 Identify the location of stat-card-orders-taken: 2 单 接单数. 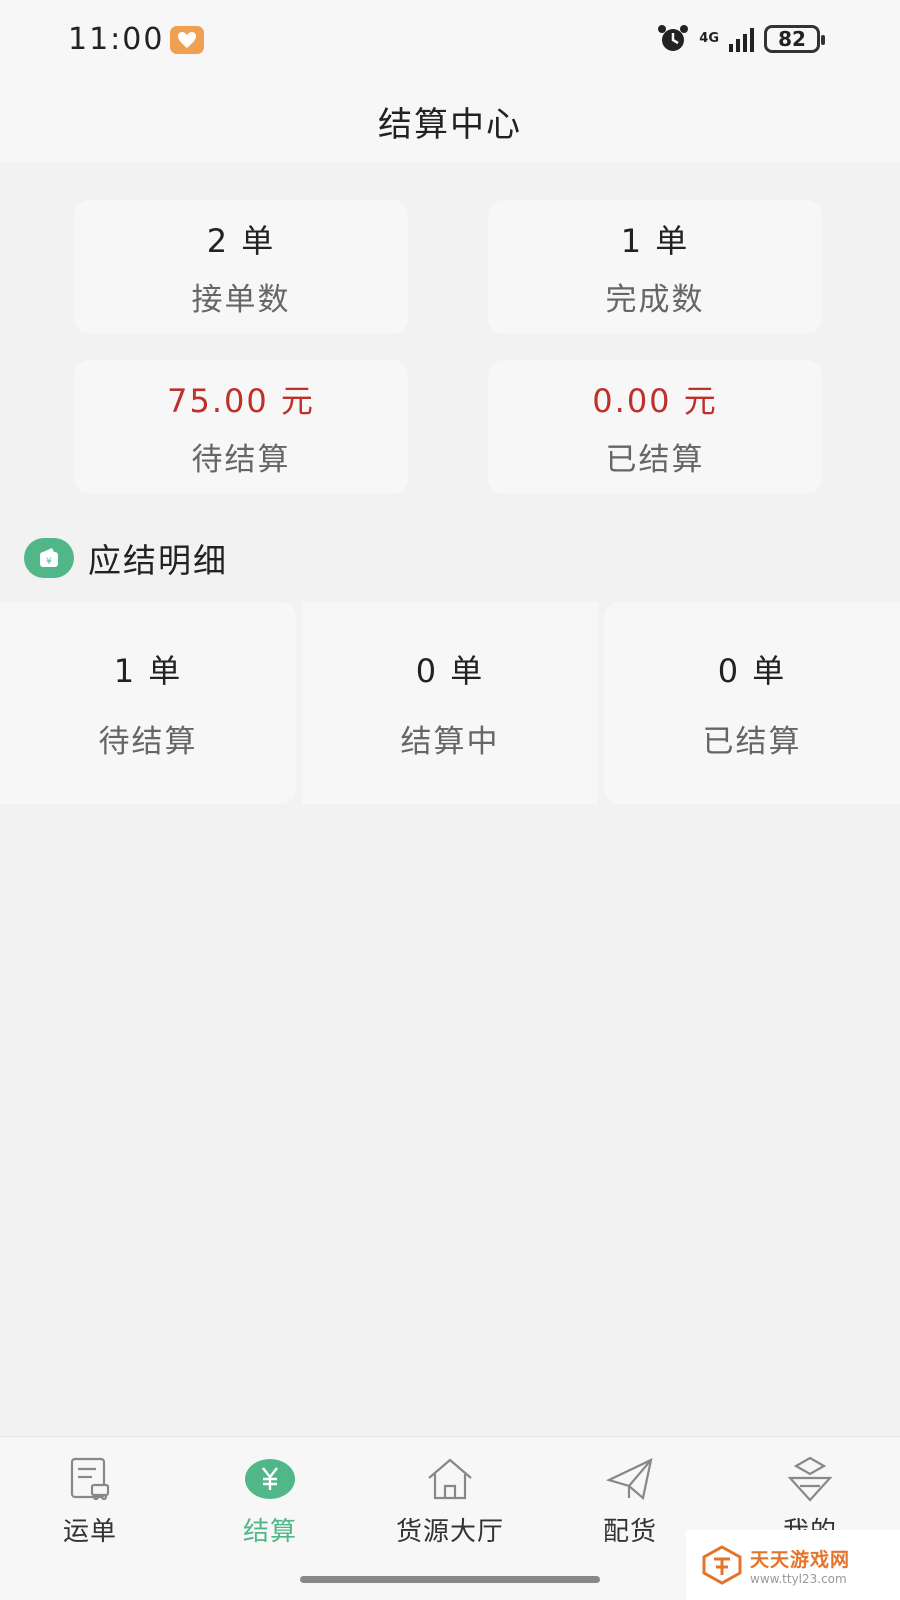
(241, 267).